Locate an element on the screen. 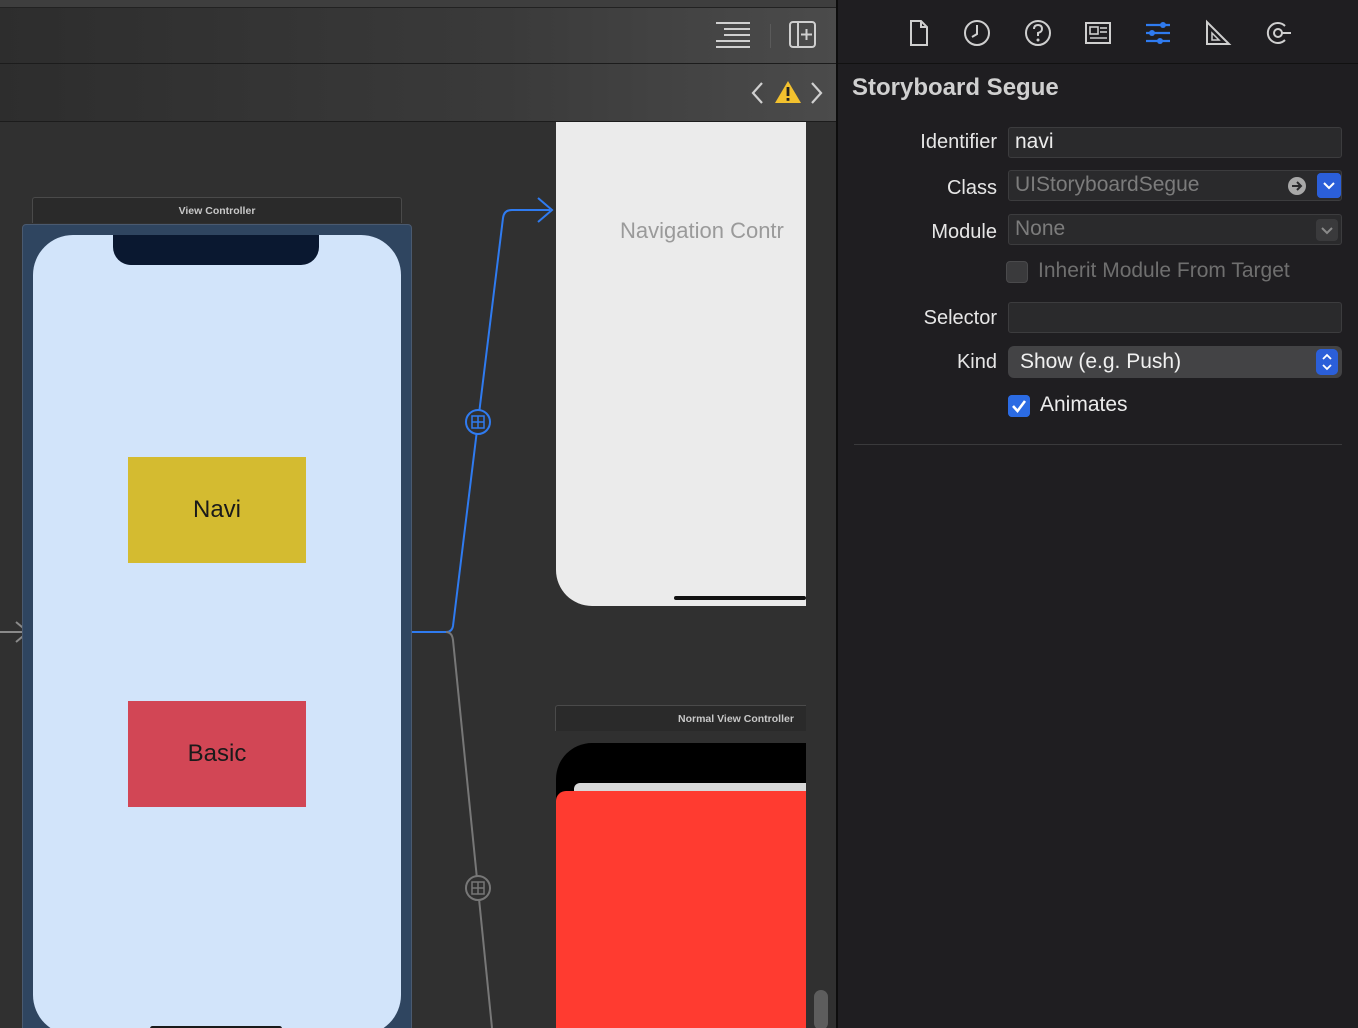 This screenshot has height=1028, width=1358. size-inspector-icon is located at coordinates (1217, 33).